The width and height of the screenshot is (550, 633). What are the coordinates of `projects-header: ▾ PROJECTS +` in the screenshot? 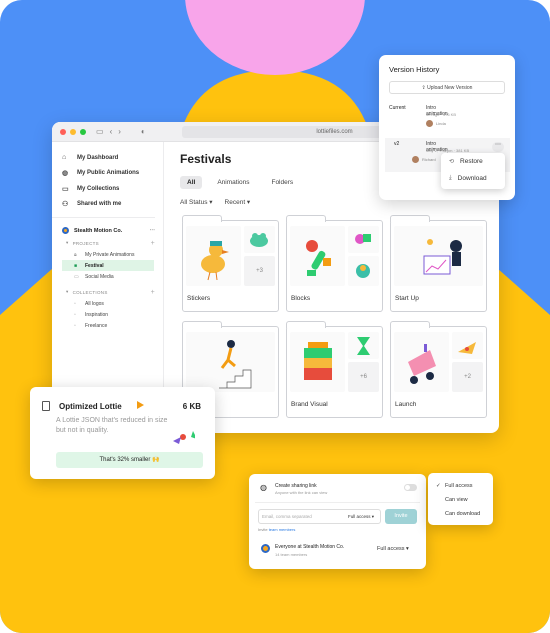 It's located at (112, 243).